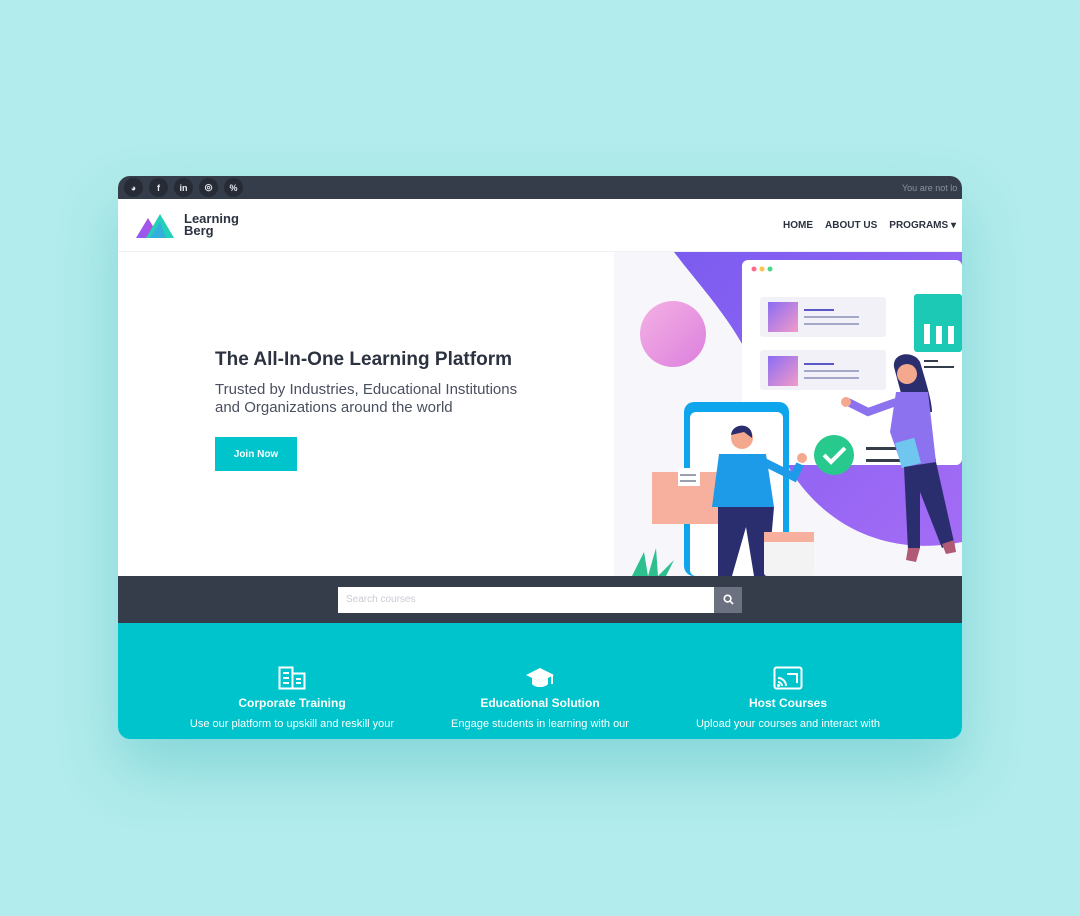 The height and width of the screenshot is (916, 1080). Describe the element at coordinates (930, 187) in the screenshot. I see `login-status: You are not lo` at that location.